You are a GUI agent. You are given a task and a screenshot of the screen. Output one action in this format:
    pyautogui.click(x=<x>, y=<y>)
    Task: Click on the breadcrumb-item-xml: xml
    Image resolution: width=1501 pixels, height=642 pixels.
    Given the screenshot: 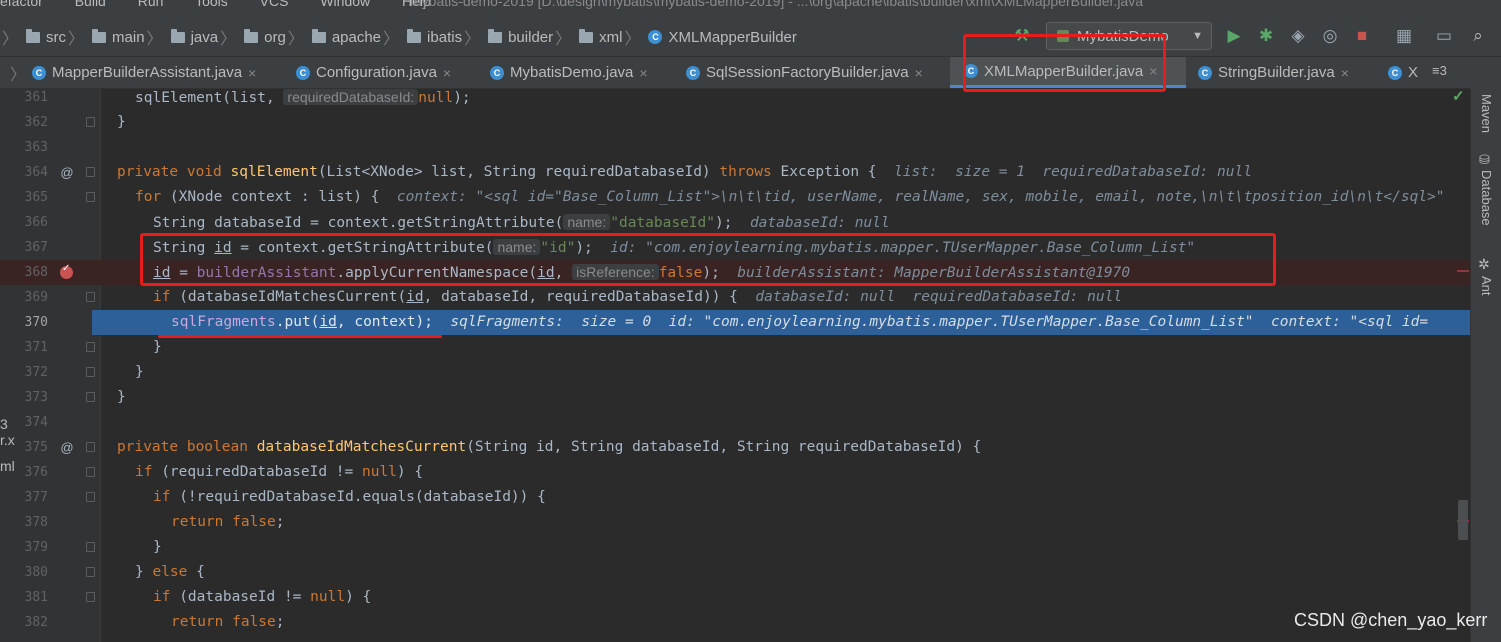 What is the action you would take?
    pyautogui.click(x=597, y=37)
    